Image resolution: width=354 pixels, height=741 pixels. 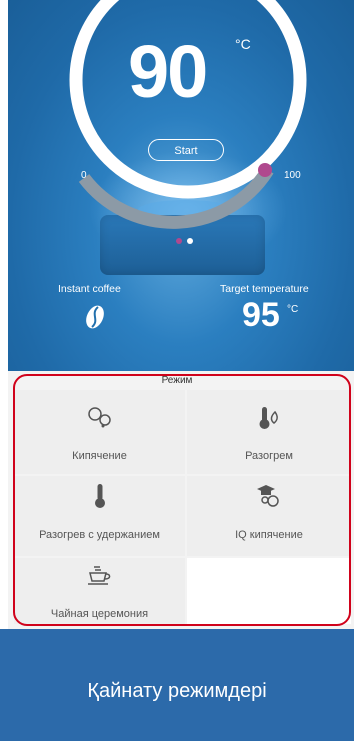 I want to click on bubbles-icon, so click(x=99, y=417).